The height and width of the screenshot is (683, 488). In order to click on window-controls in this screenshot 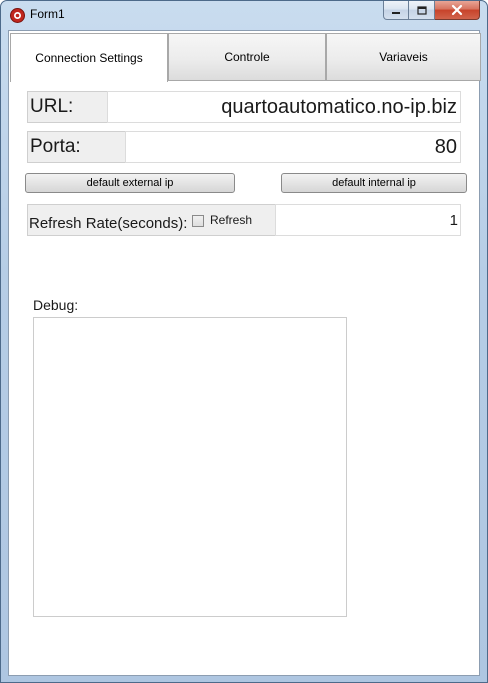, I will do `click(431, 11)`.